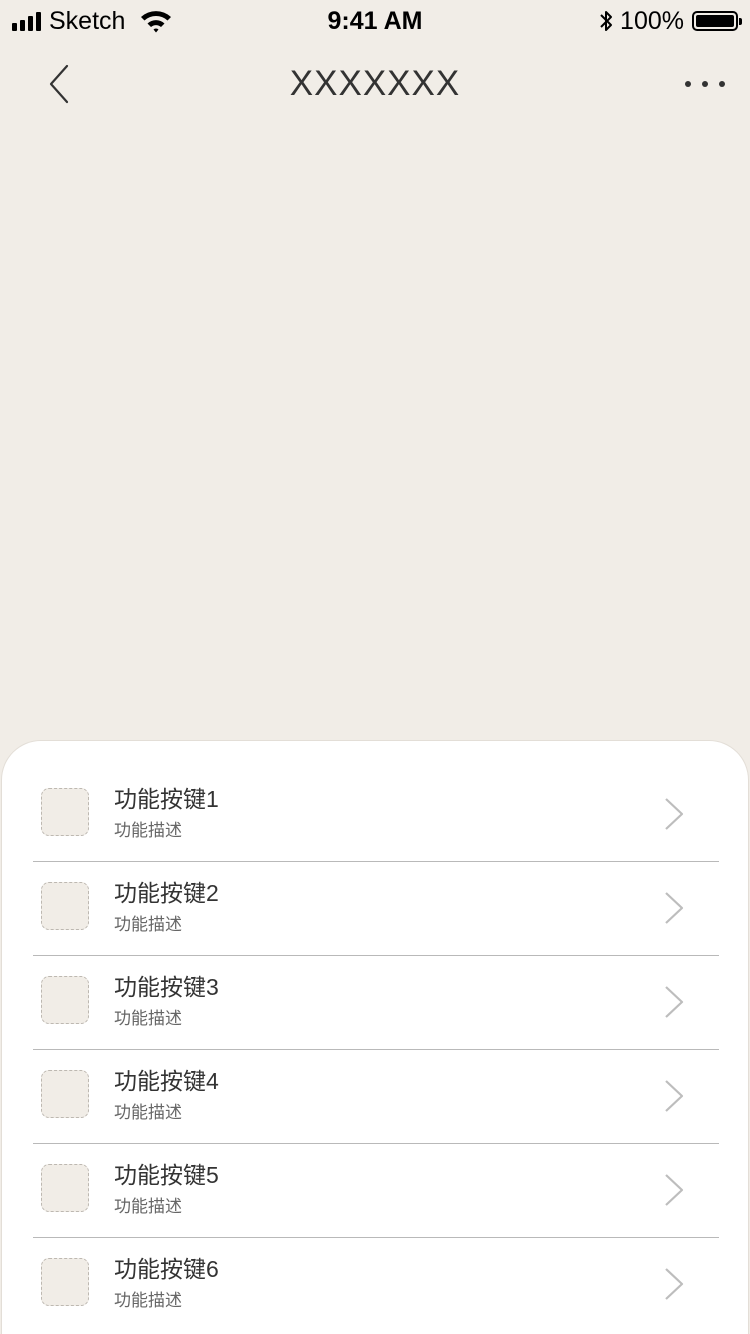 This screenshot has width=750, height=1334. I want to click on list-item: 功能按键5 功能描述, so click(376, 1191).